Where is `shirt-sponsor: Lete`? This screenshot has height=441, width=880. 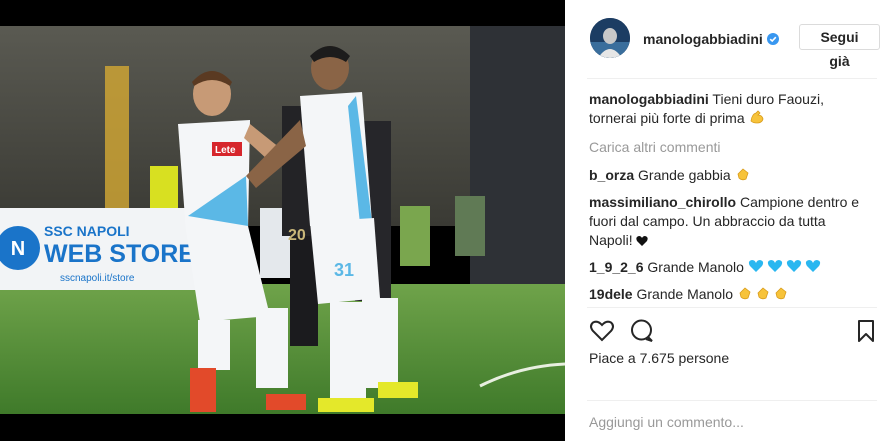
shirt-sponsor: Lete is located at coordinates (225, 150).